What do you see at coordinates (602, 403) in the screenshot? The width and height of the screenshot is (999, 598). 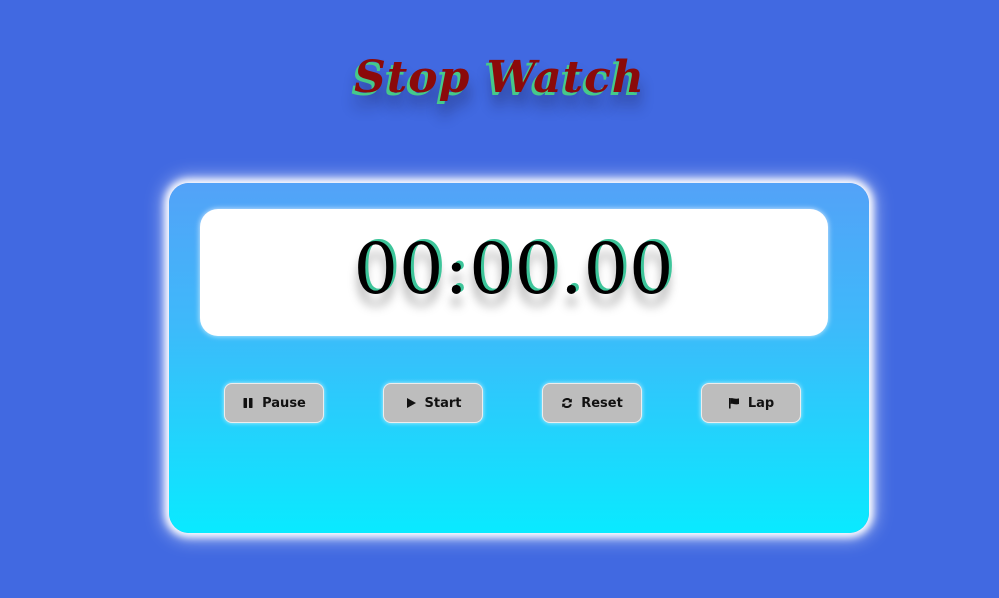 I see `reset-label: Reset` at bounding box center [602, 403].